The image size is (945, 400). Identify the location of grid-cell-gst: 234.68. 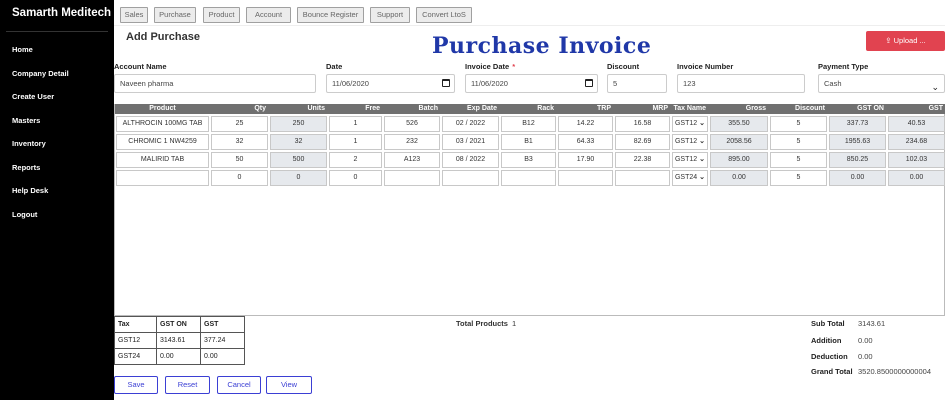
(916, 142).